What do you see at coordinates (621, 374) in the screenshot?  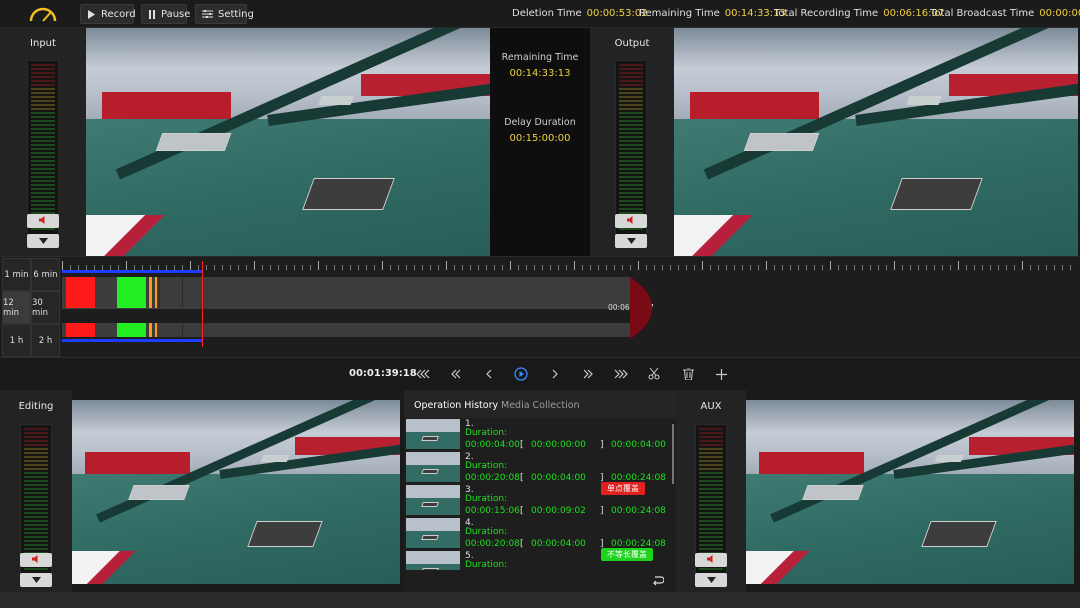 I see `jump-end-icon` at bounding box center [621, 374].